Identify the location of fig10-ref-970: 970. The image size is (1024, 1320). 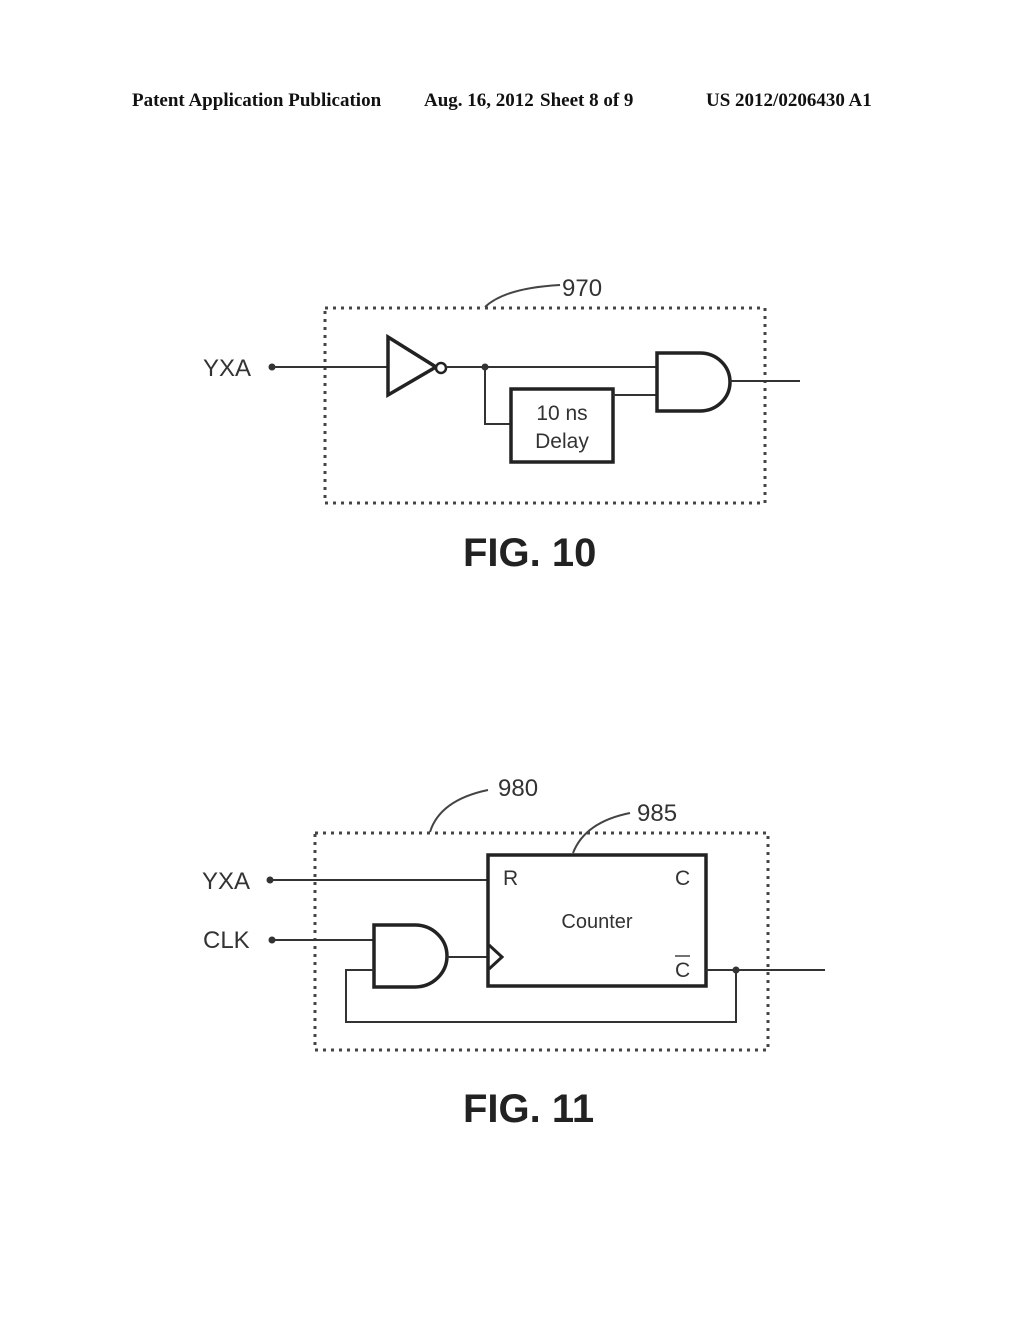
(582, 288).